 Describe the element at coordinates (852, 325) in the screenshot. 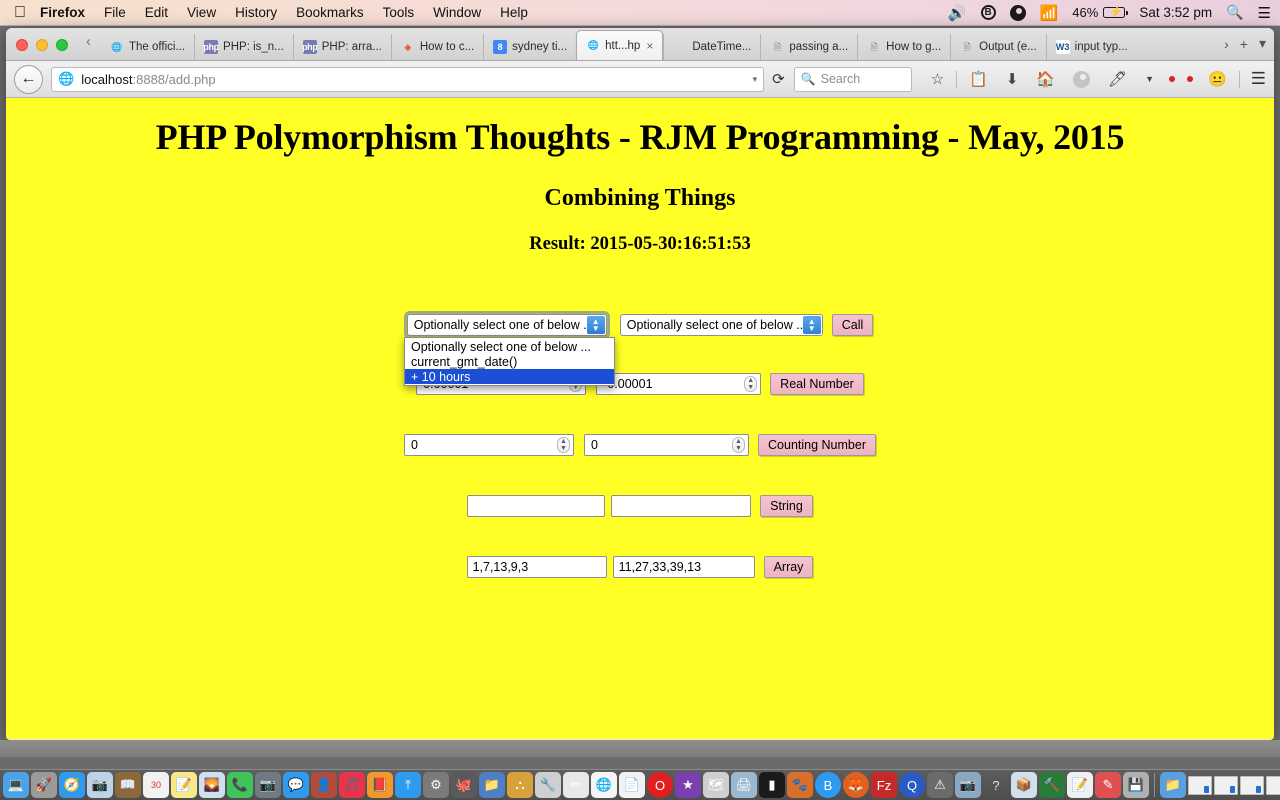

I see `call-button: Call` at that location.